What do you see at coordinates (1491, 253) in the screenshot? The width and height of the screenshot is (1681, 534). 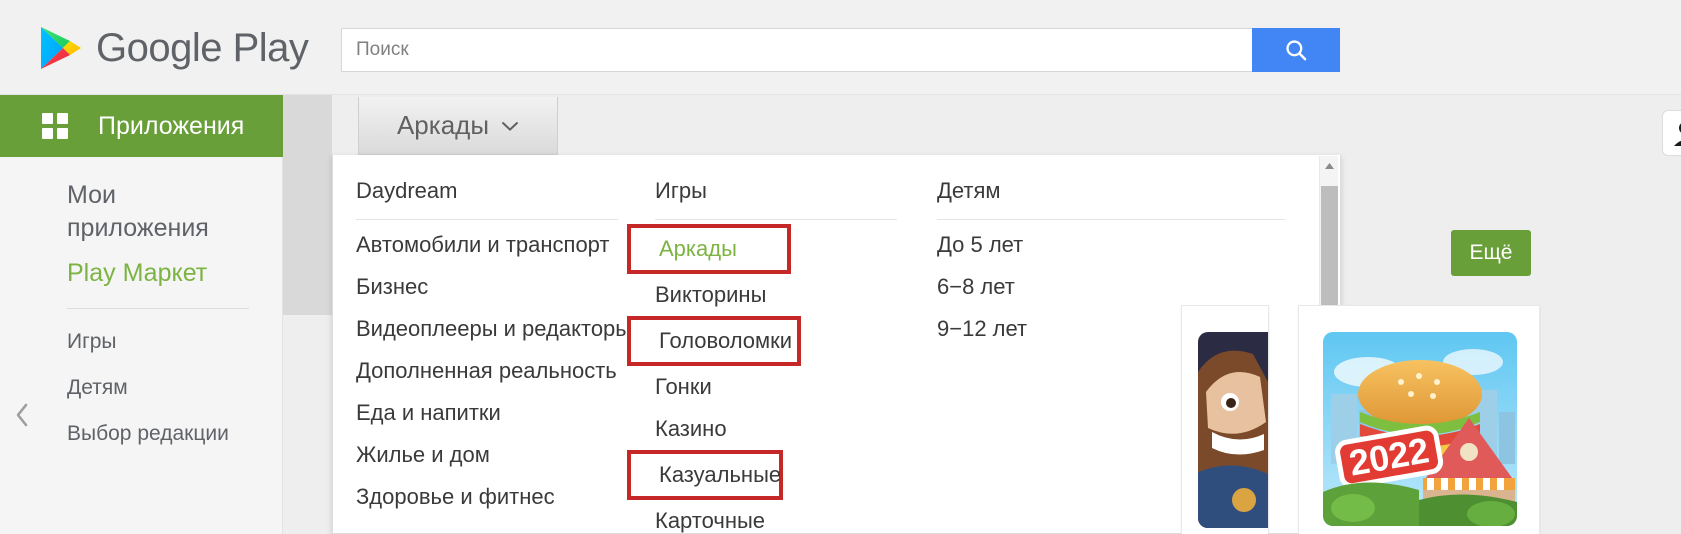 I see `more-button: Ещё` at bounding box center [1491, 253].